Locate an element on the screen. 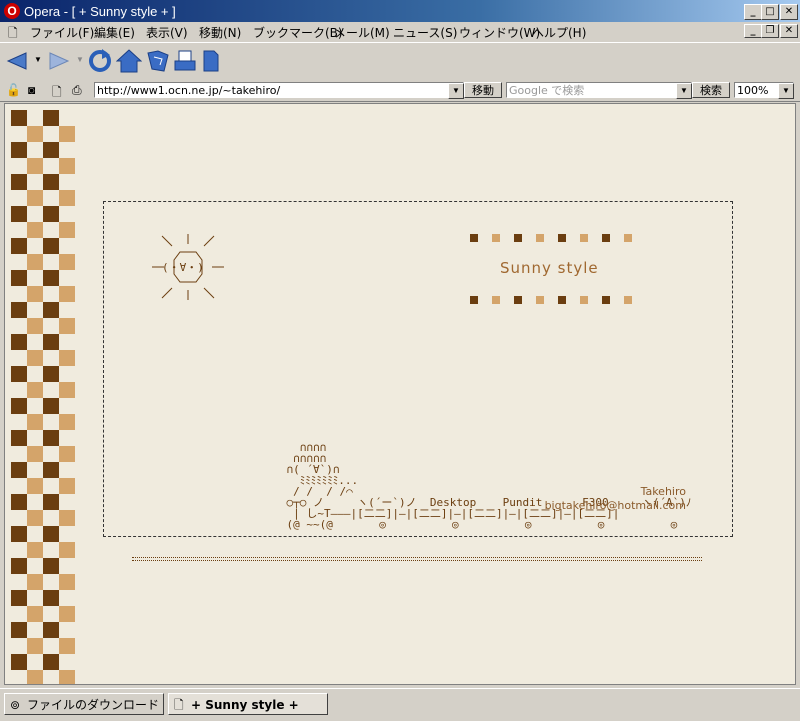  document-icon: 🗋 is located at coordinates (57, 93).